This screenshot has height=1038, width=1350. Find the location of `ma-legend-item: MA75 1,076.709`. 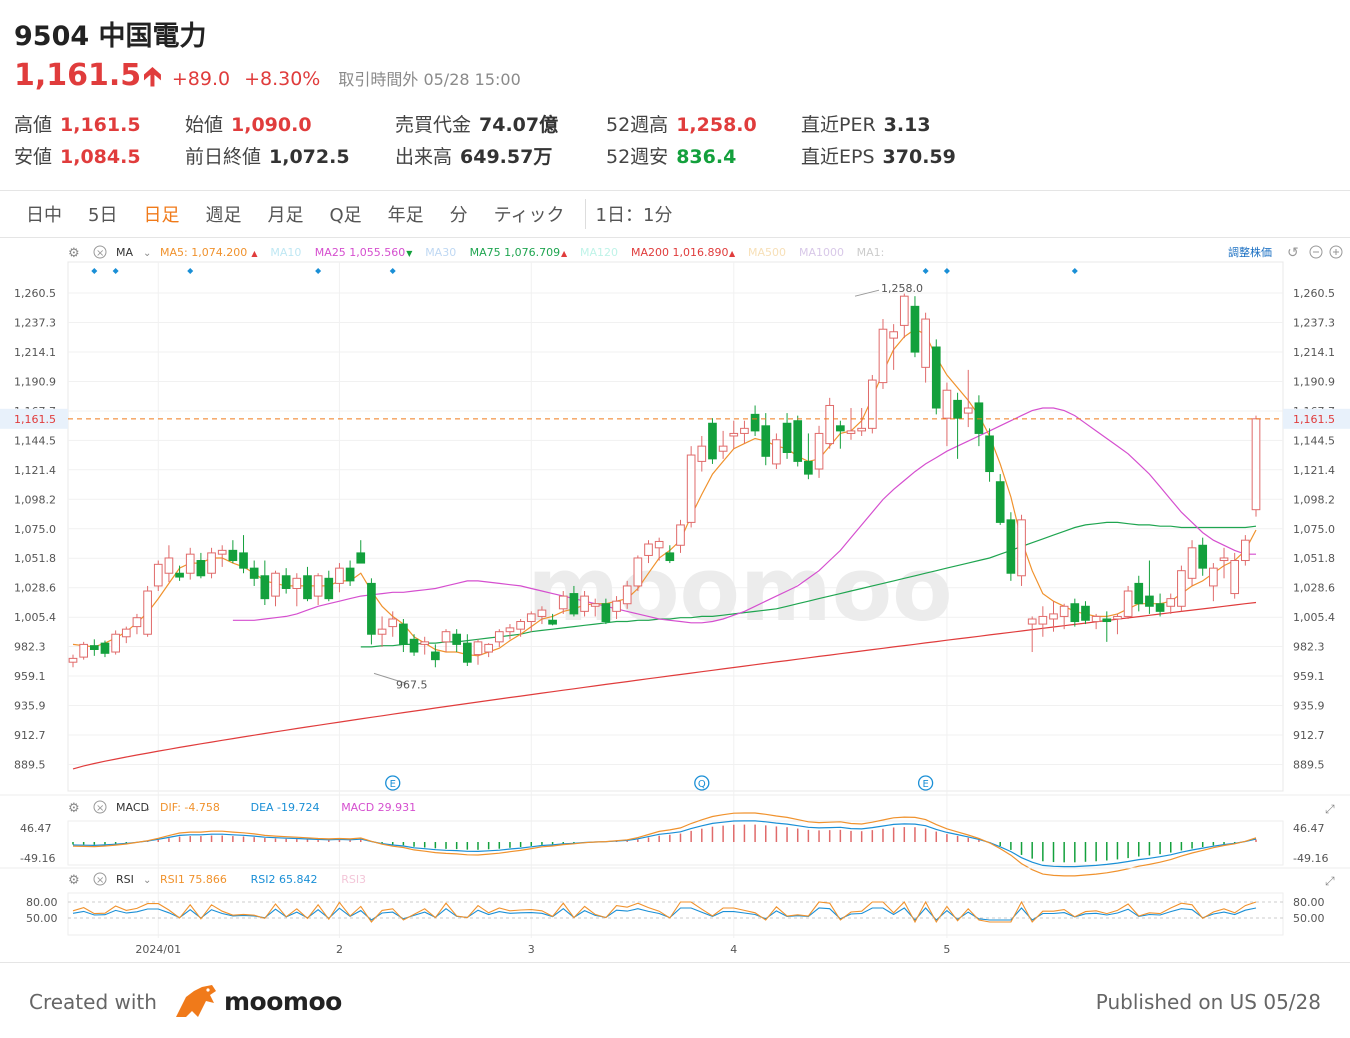

ma-legend-item: MA75 1,076.709 is located at coordinates (515, 252).